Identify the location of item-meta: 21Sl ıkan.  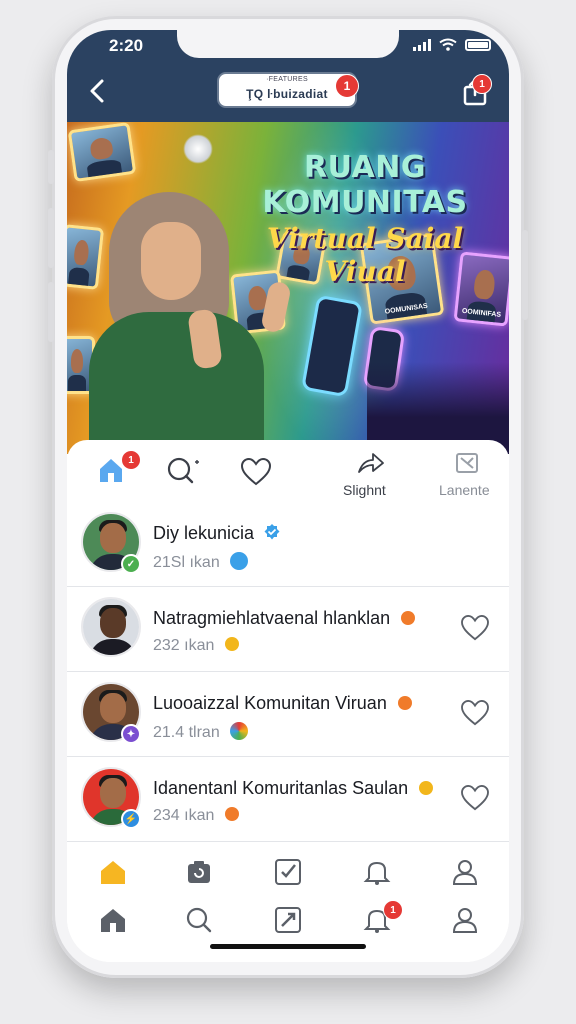
(201, 562).